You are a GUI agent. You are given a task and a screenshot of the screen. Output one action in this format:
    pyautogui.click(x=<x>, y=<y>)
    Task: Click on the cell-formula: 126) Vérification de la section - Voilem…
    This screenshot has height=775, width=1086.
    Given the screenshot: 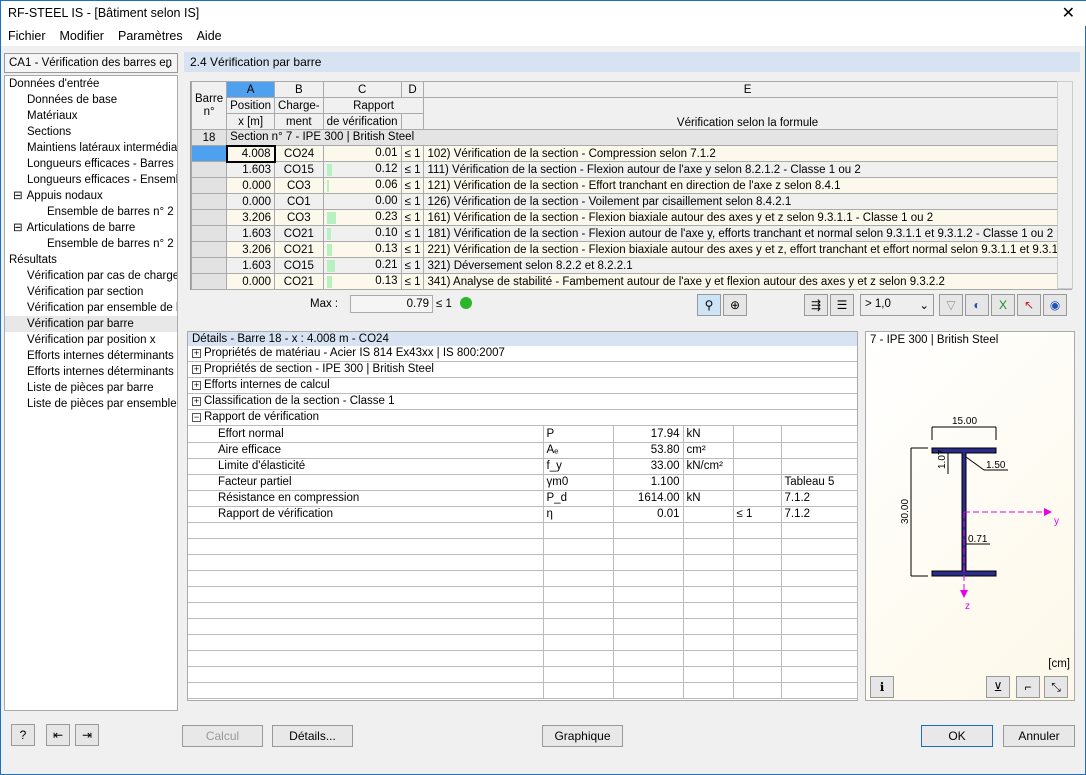 What is the action you would take?
    pyautogui.click(x=747, y=201)
    